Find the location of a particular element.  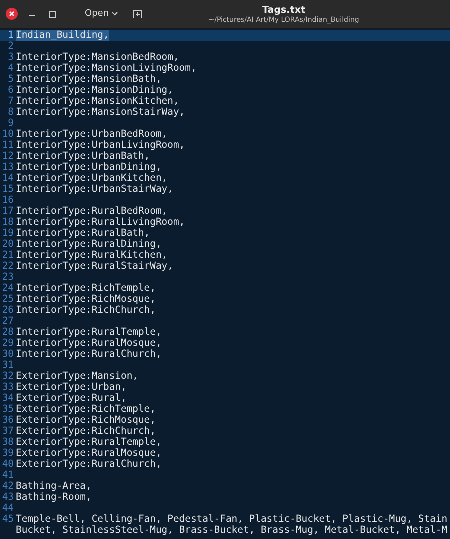

line-number: 22 is located at coordinates (8, 266).